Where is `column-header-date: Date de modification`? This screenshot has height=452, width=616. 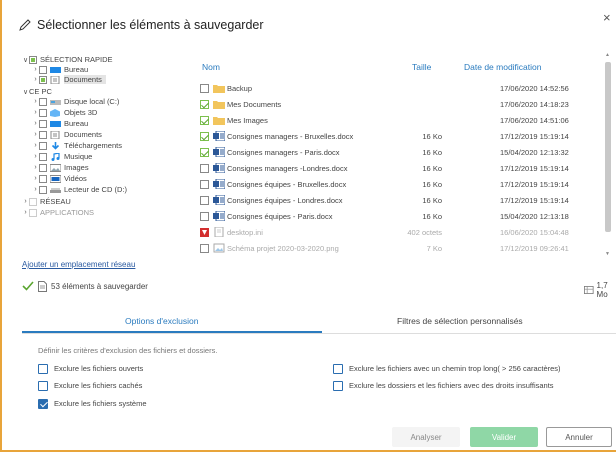 column-header-date: Date de modification is located at coordinates (503, 67).